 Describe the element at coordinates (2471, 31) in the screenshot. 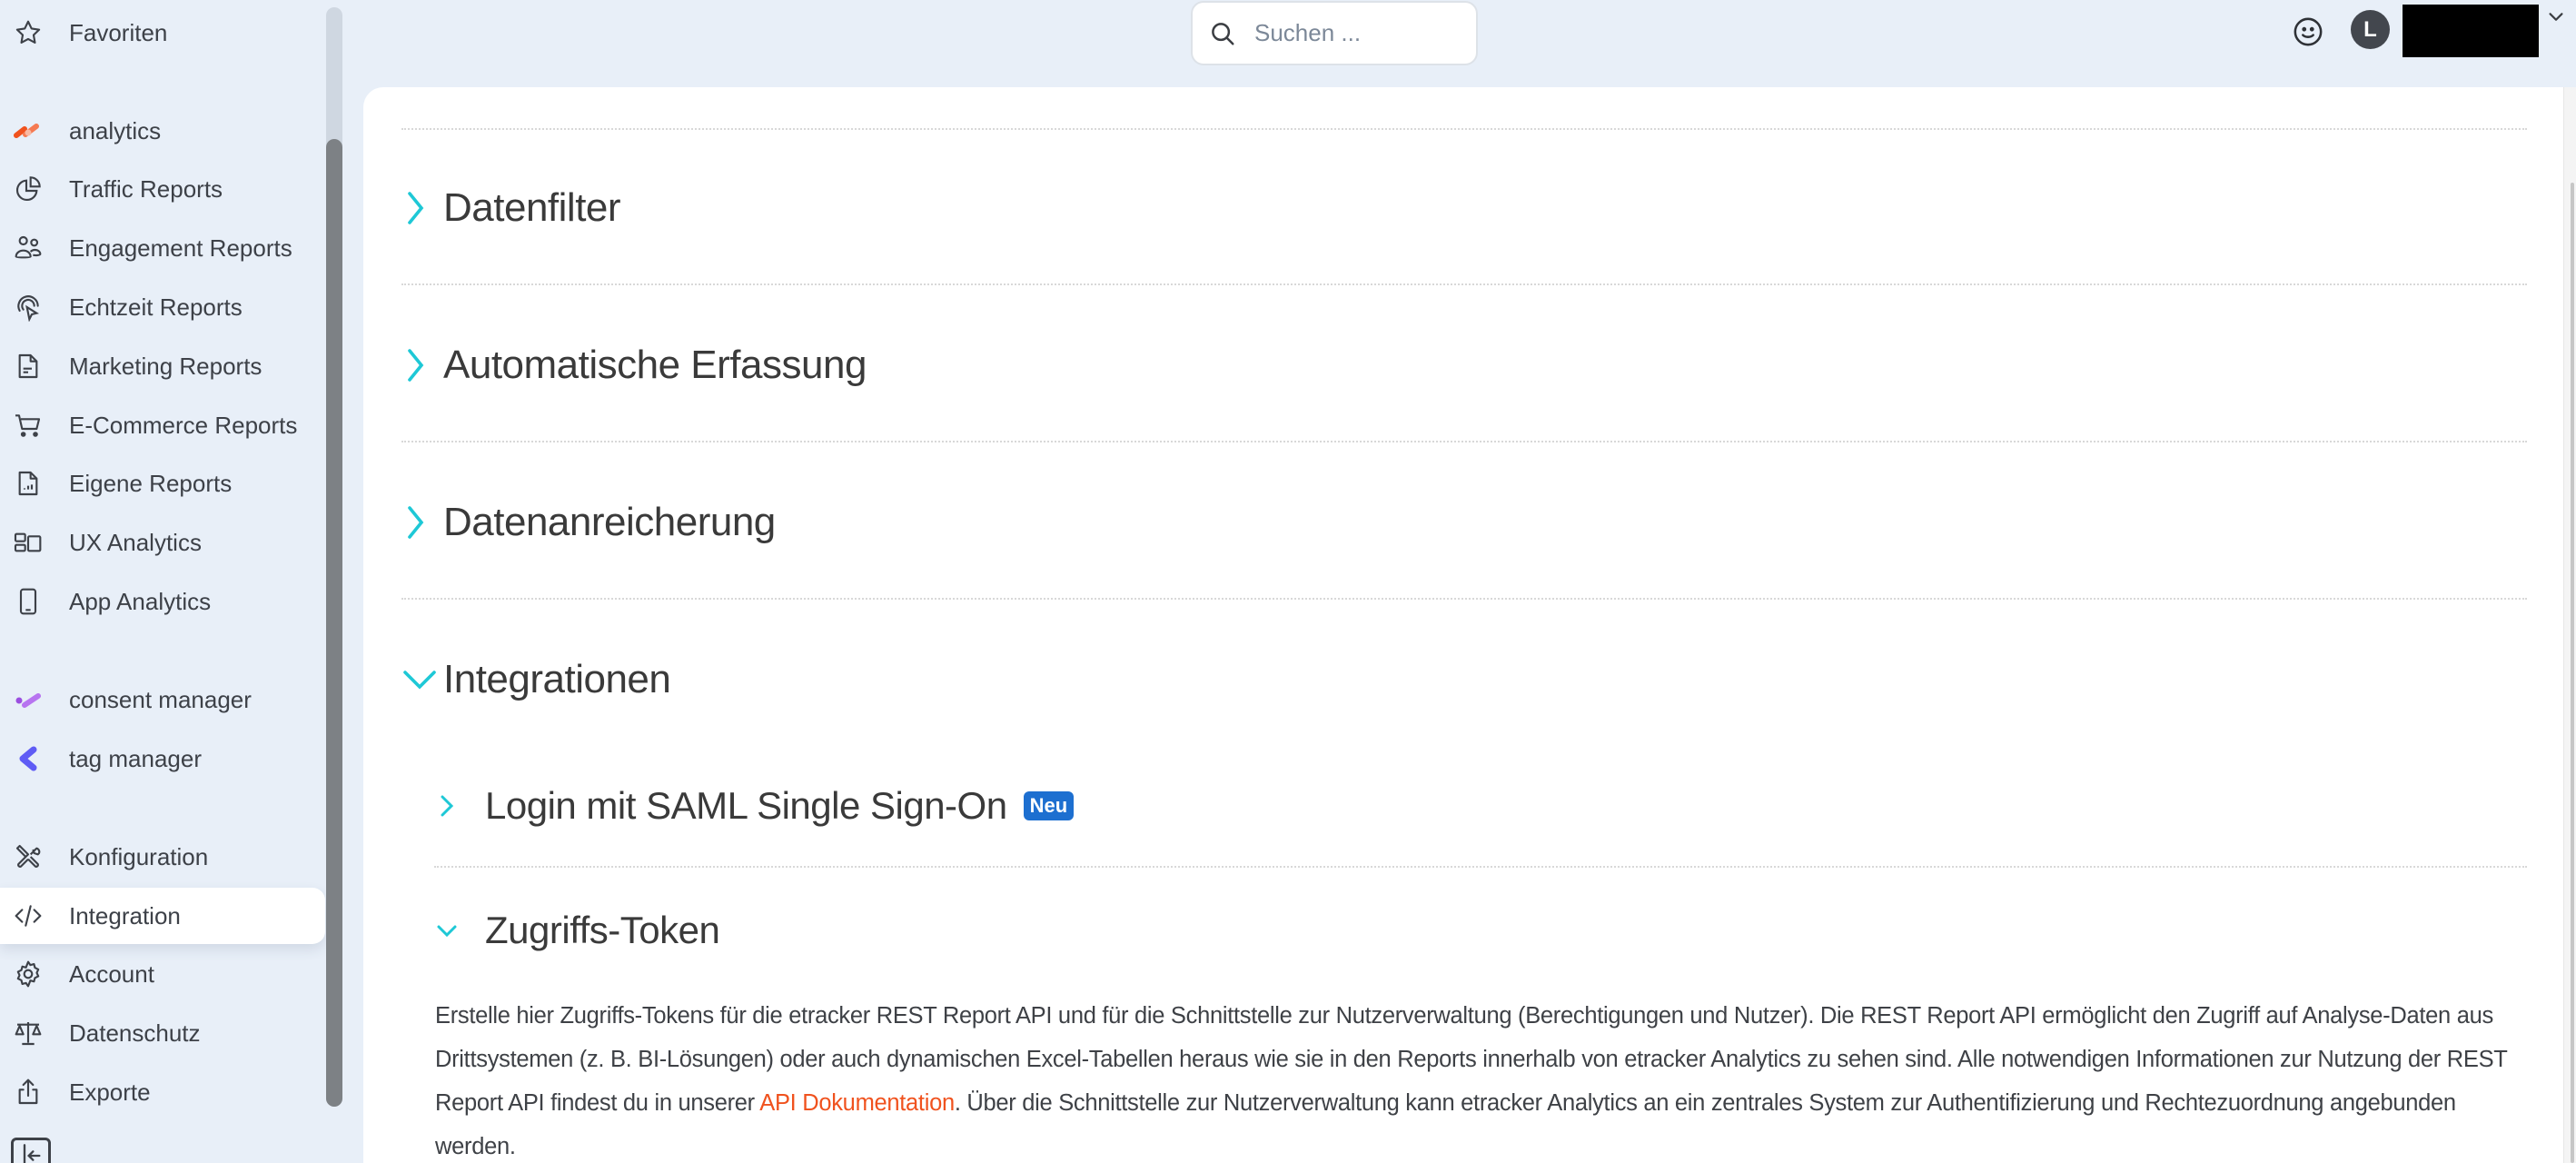

I see `account-name-redacted` at that location.